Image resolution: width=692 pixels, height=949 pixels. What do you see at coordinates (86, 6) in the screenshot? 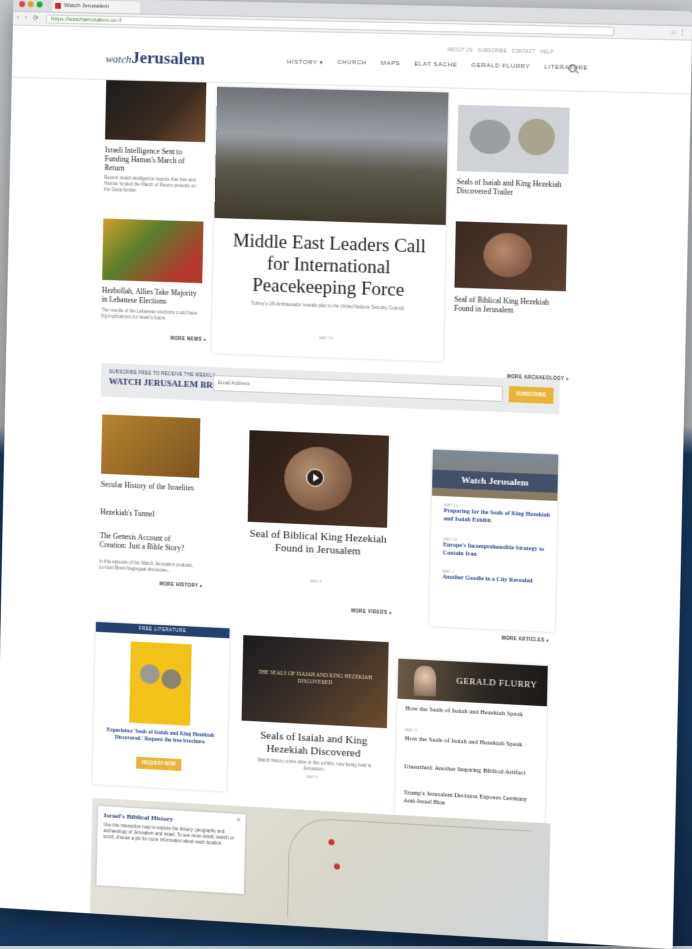
I see `tab-title: Watch Jerusalem` at bounding box center [86, 6].